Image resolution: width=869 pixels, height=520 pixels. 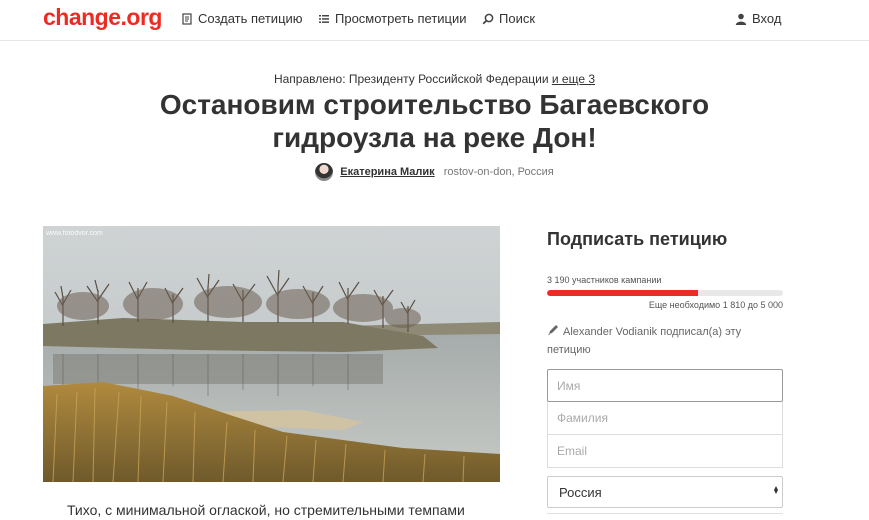 I want to click on nav-login: Вход, so click(x=758, y=18).